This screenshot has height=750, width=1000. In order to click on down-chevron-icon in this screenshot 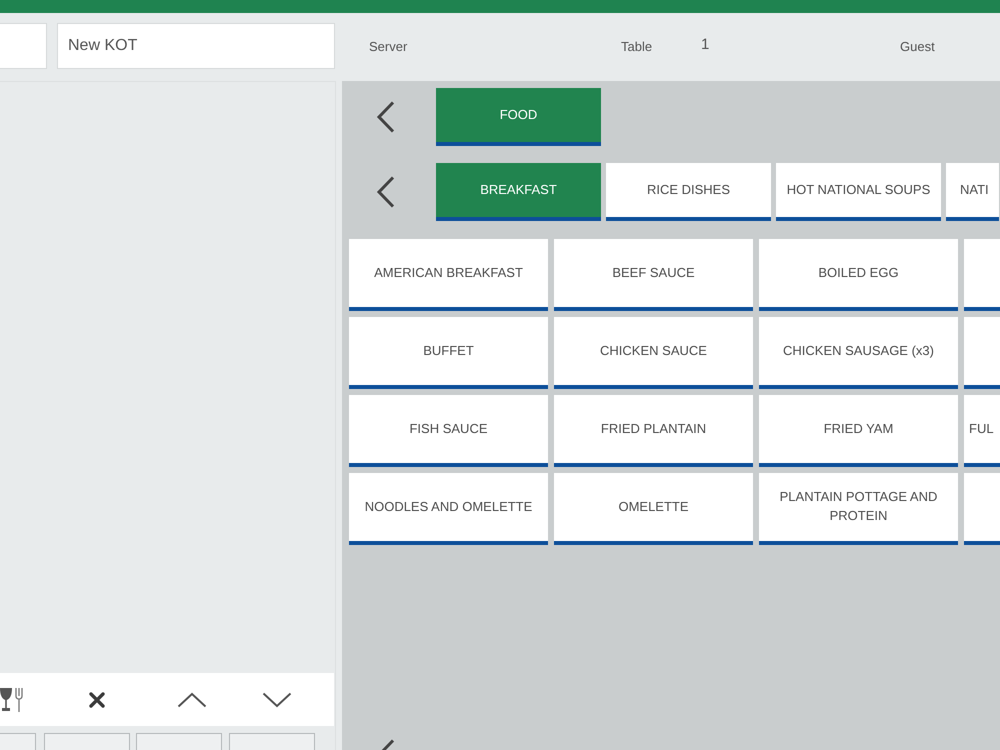, I will do `click(277, 700)`.